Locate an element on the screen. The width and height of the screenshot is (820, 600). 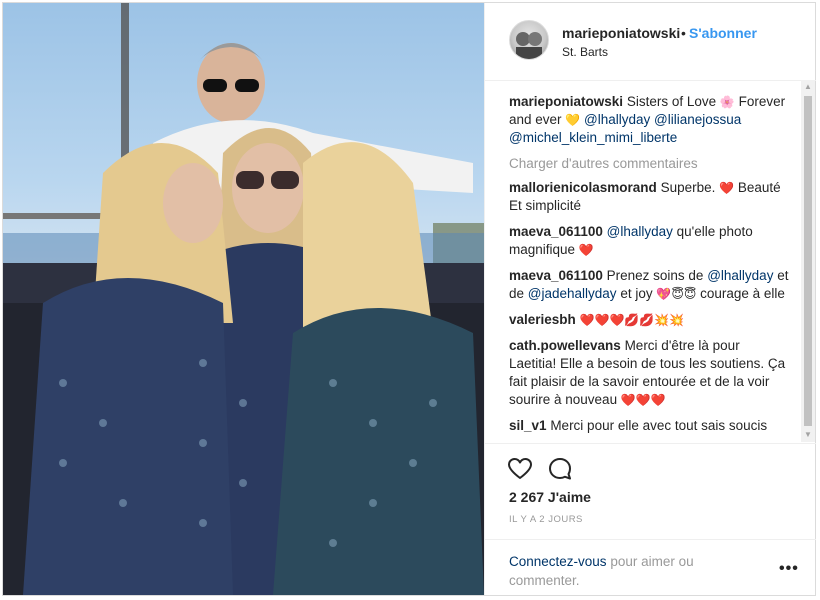
follow-button: S'abonner is located at coordinates (723, 33).